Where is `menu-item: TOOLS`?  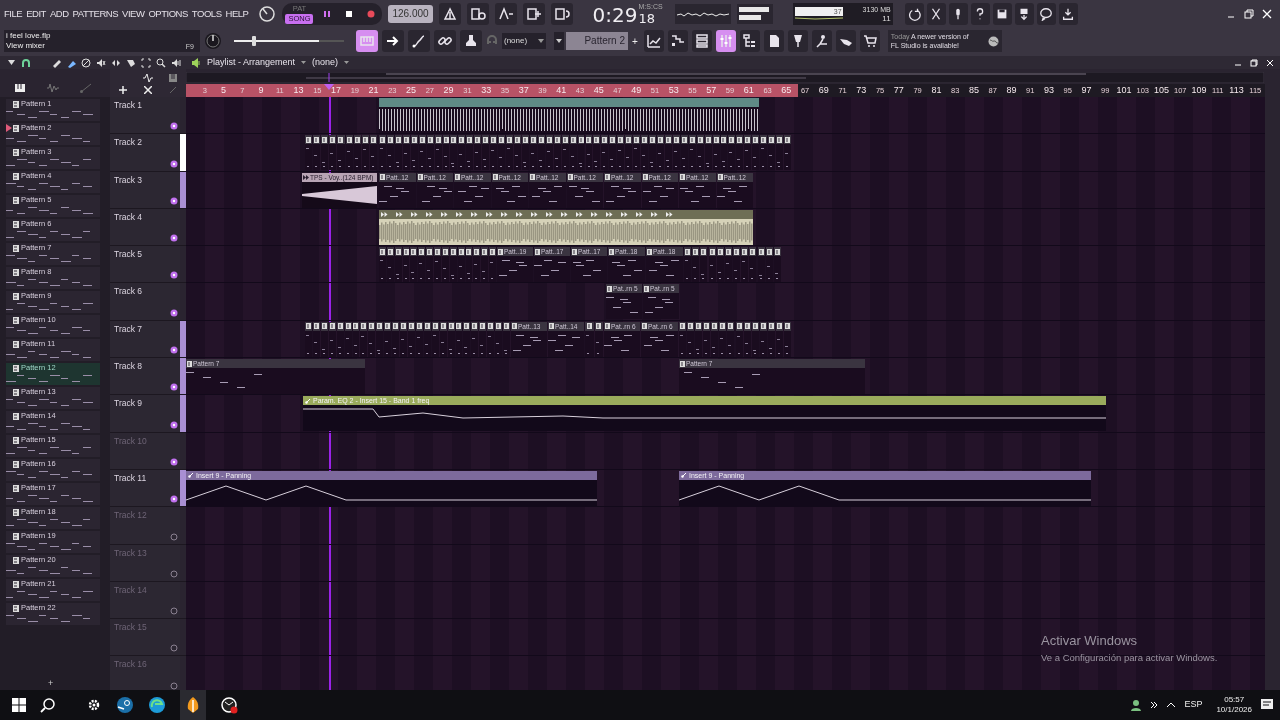
menu-item: TOOLS is located at coordinates (206, 14).